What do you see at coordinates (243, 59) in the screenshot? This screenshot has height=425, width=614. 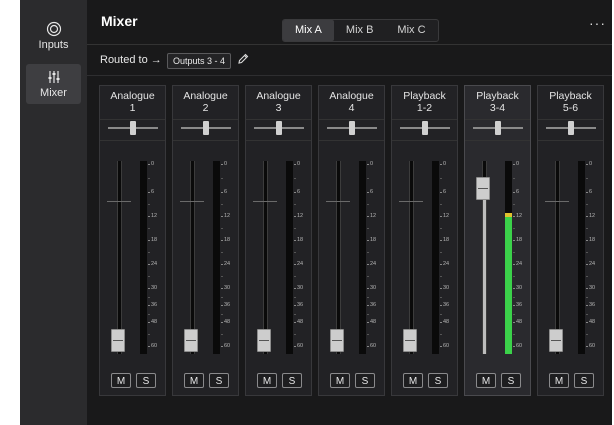 I see `pencil-icon` at bounding box center [243, 59].